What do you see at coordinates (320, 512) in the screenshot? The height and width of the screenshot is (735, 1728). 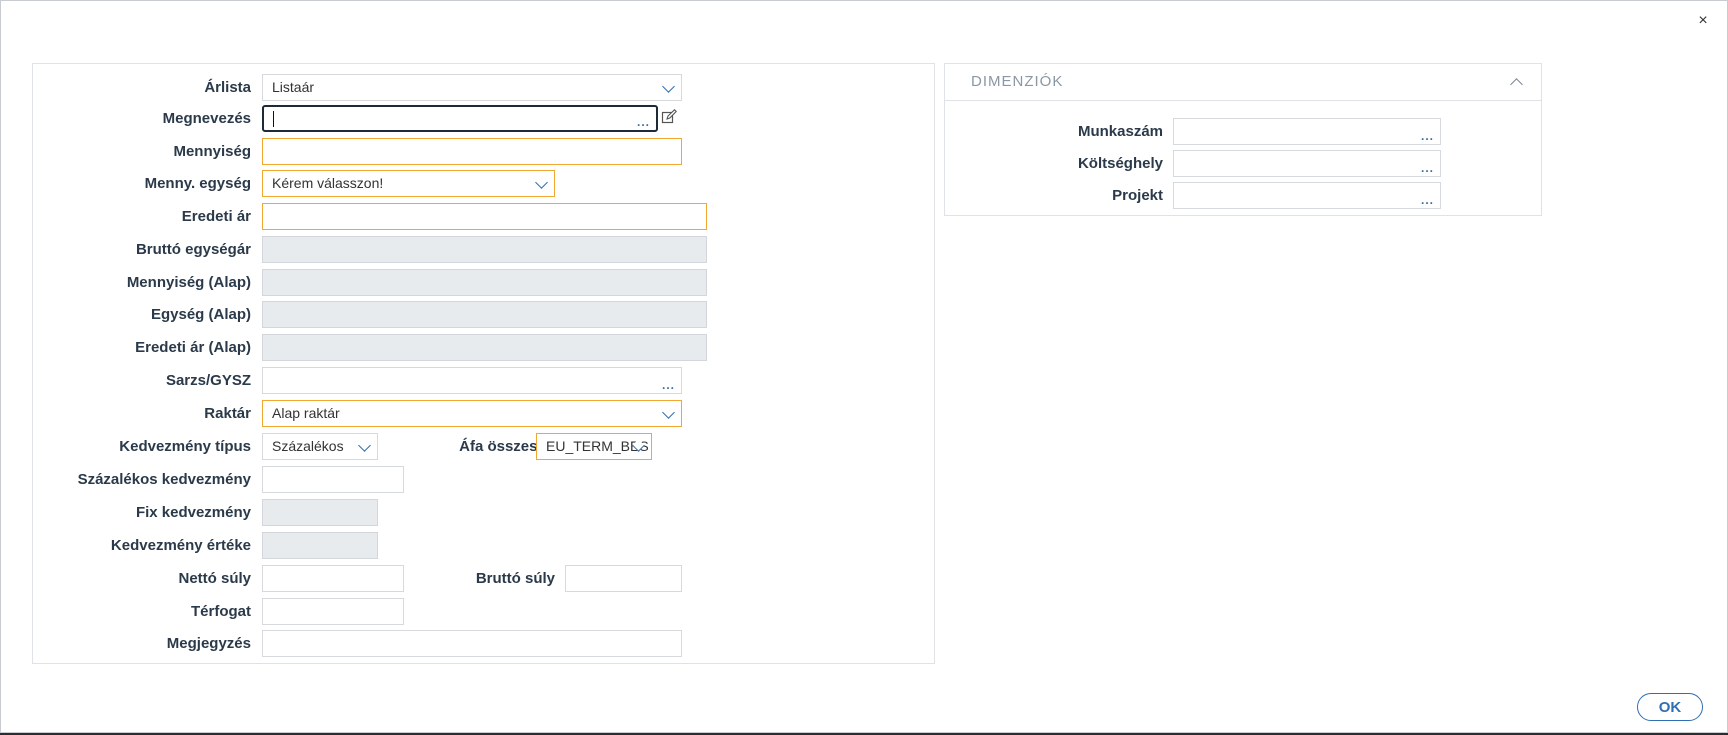 I see `fix-kedvezmeny-field` at bounding box center [320, 512].